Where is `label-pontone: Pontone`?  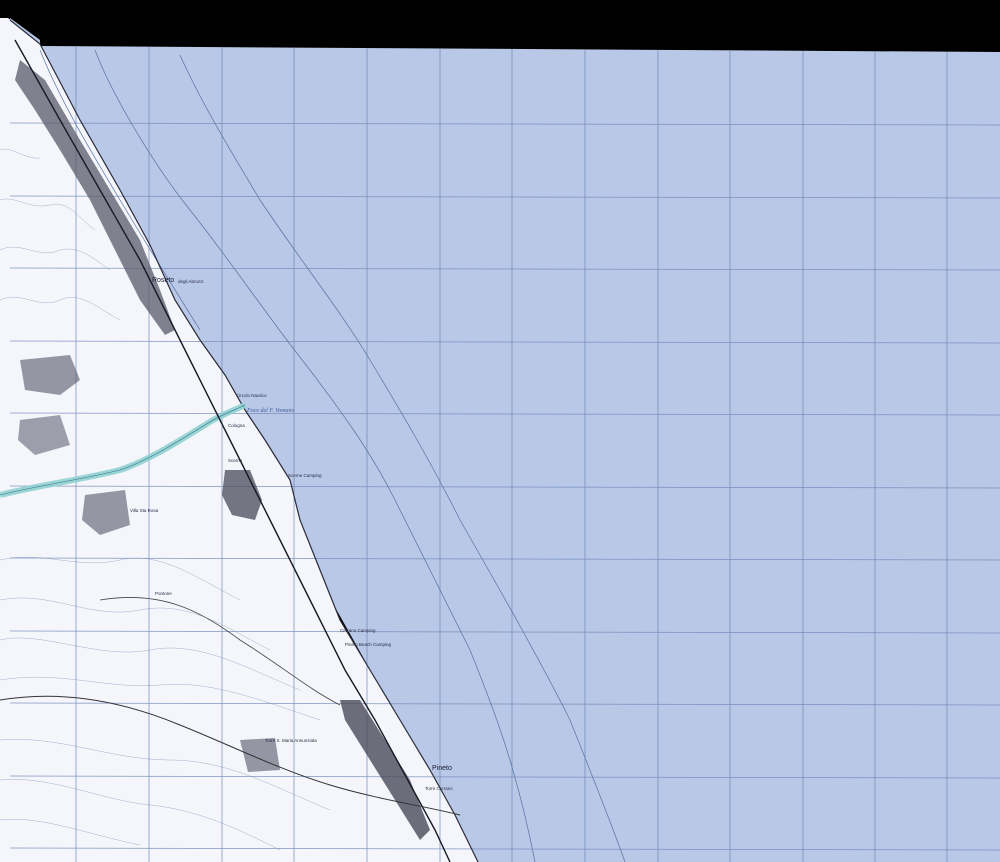 label-pontone: Pontone is located at coordinates (163, 593).